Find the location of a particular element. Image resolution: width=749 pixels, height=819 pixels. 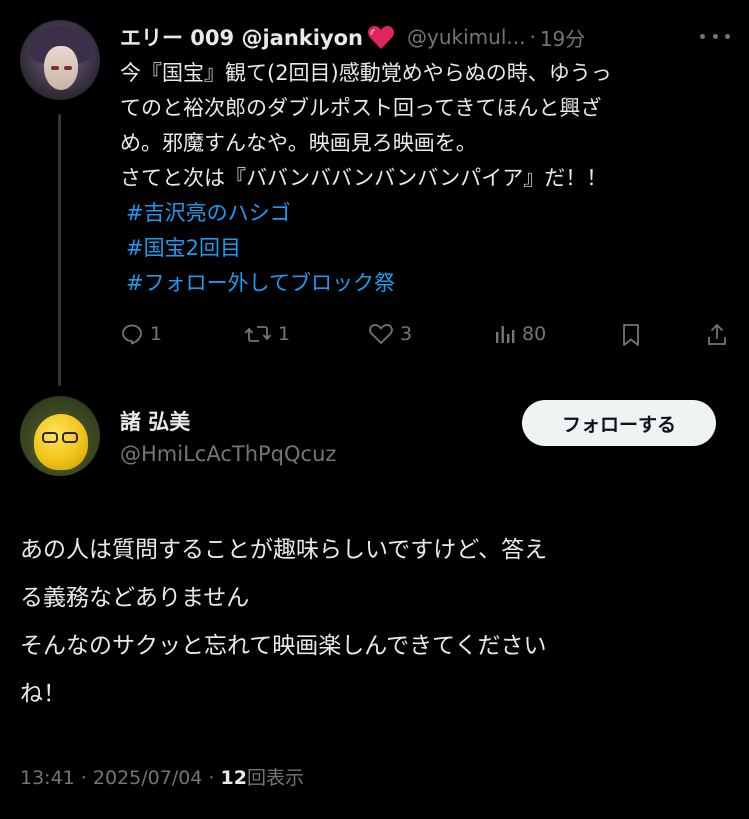

reply-action: 1 is located at coordinates (141, 334).